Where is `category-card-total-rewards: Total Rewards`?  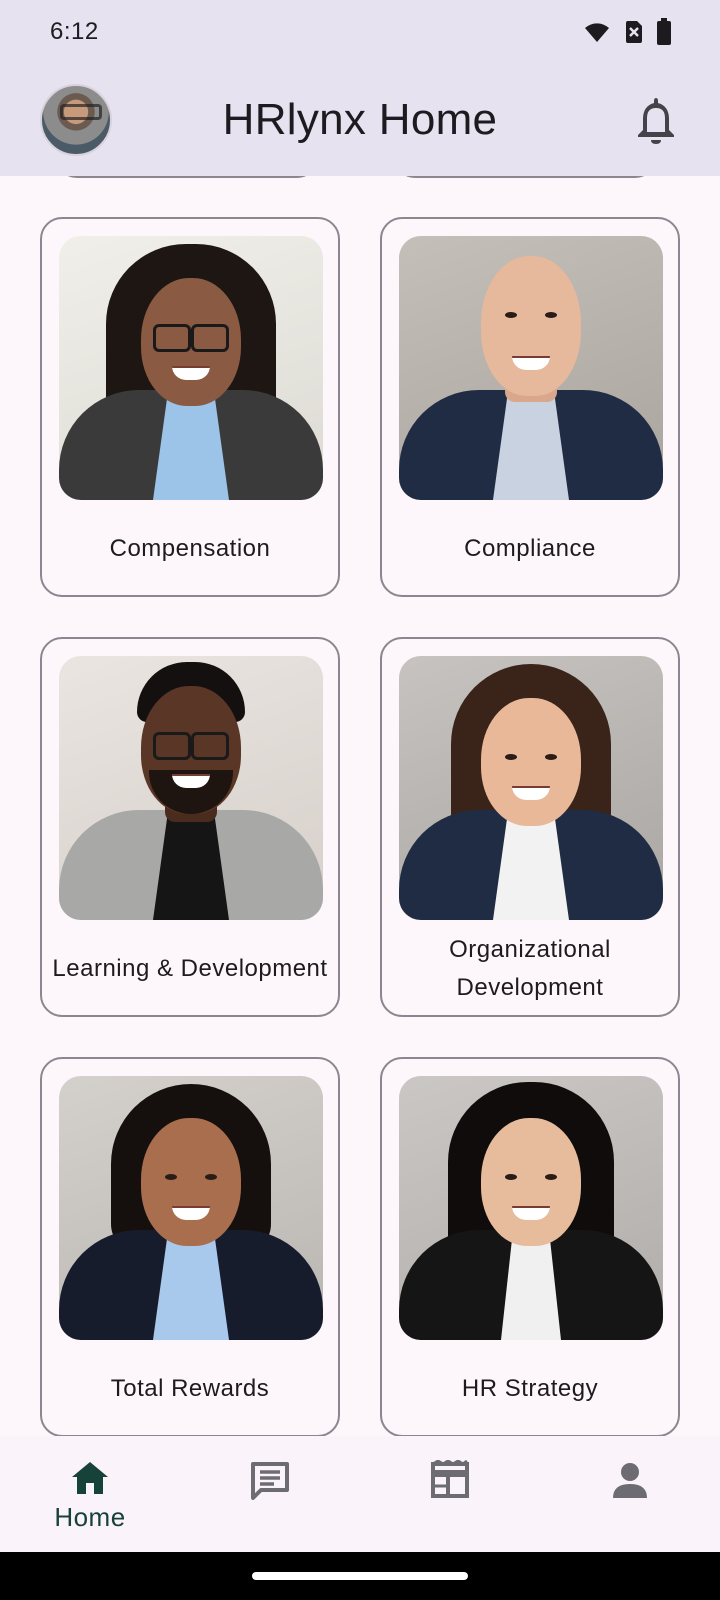
category-card-total-rewards: Total Rewards is located at coordinates (190, 1246).